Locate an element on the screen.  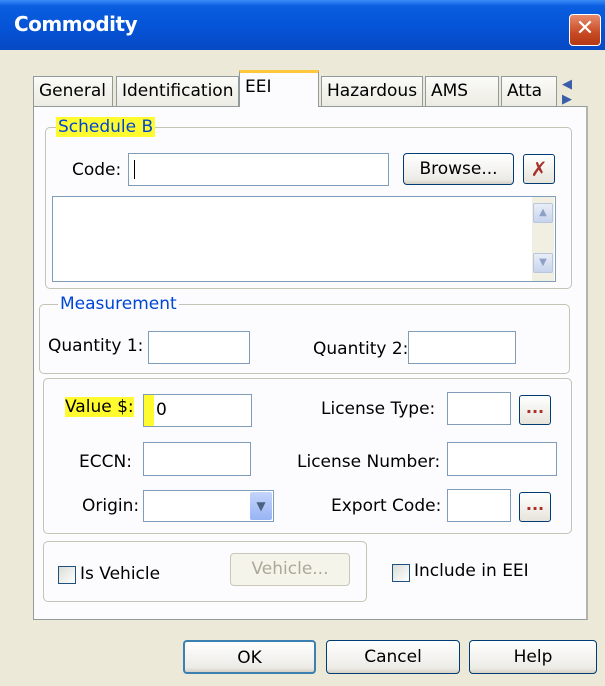
code-input is located at coordinates (258, 169).